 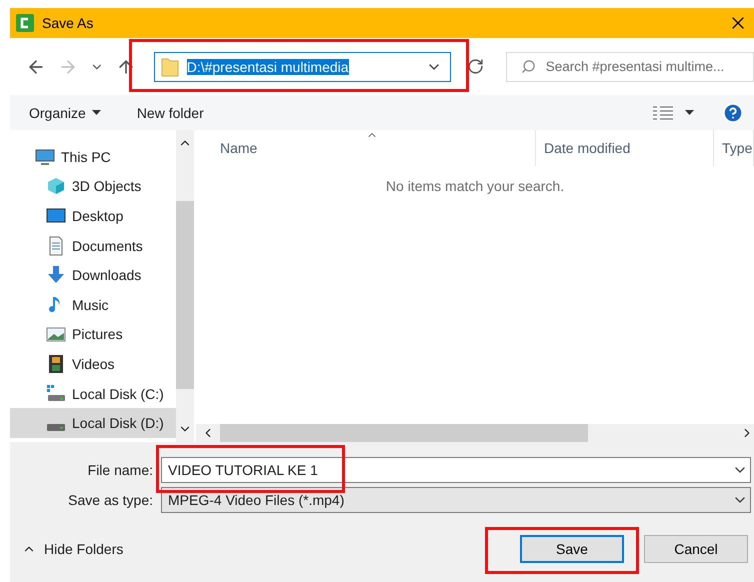 I want to click on view-options-button, so click(x=673, y=113).